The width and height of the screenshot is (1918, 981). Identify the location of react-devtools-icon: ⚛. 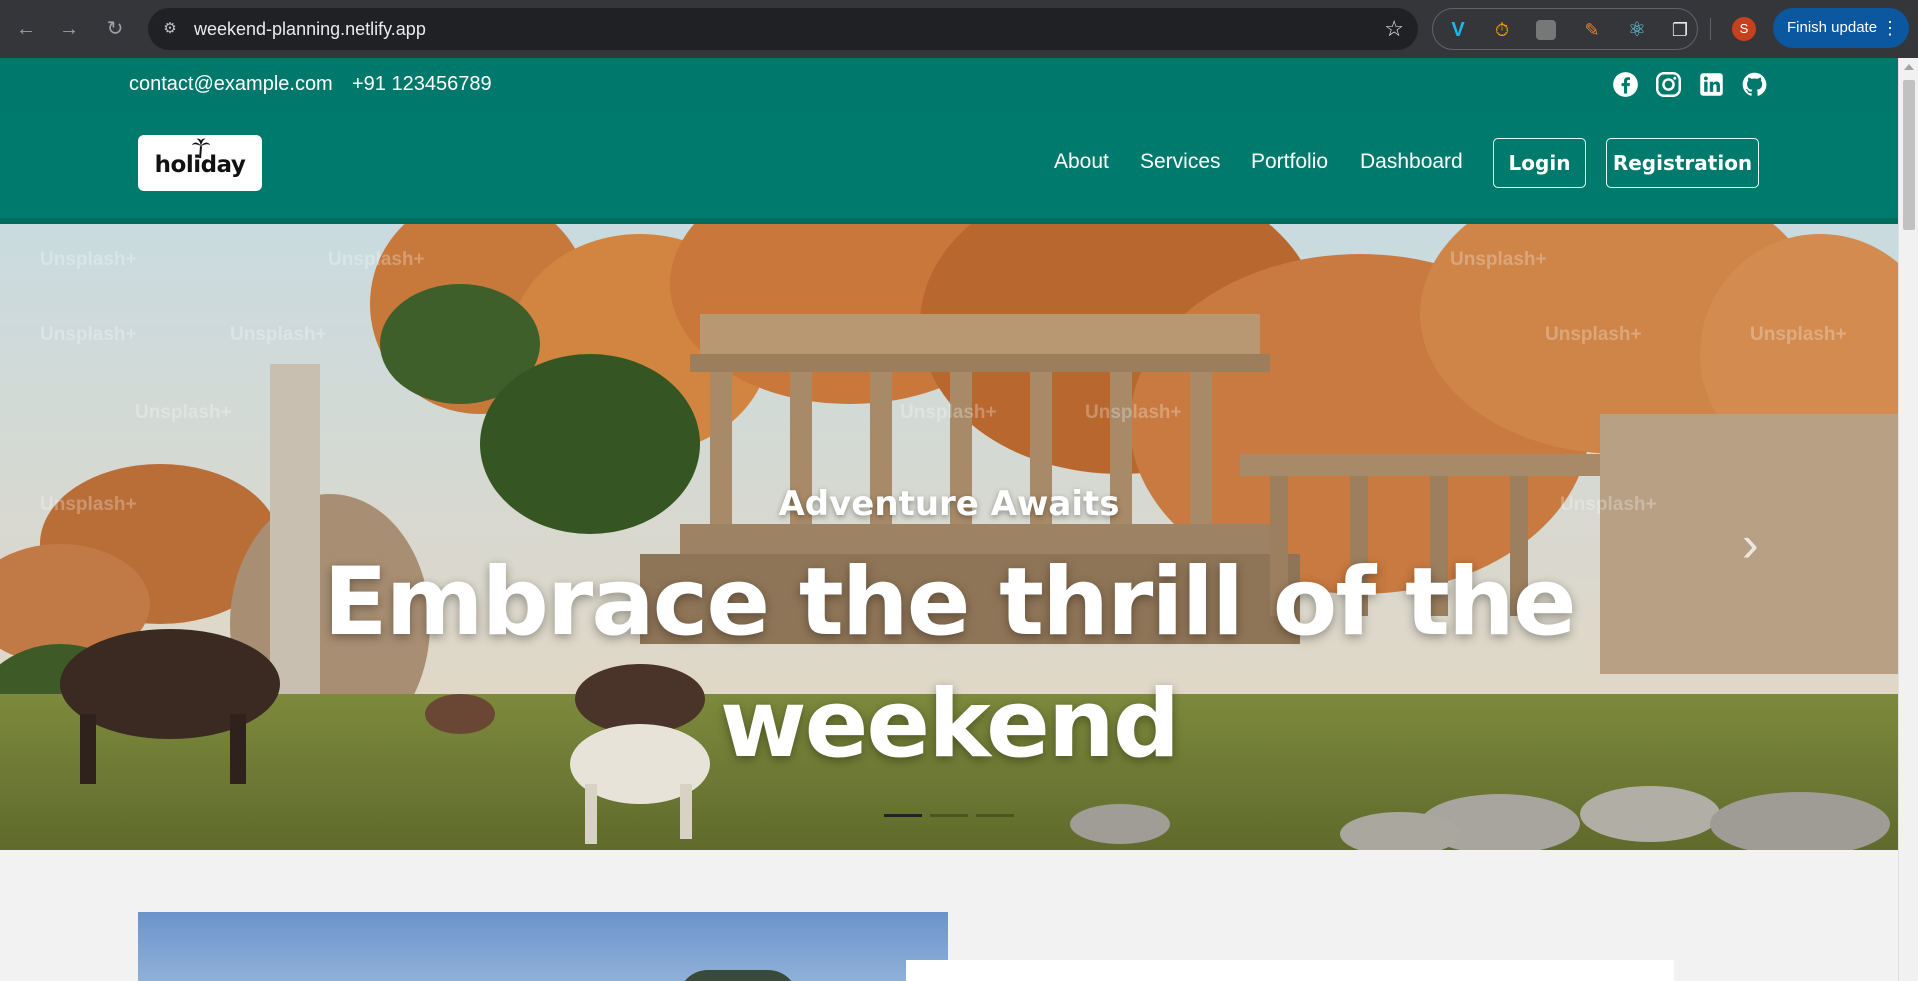
(1637, 30).